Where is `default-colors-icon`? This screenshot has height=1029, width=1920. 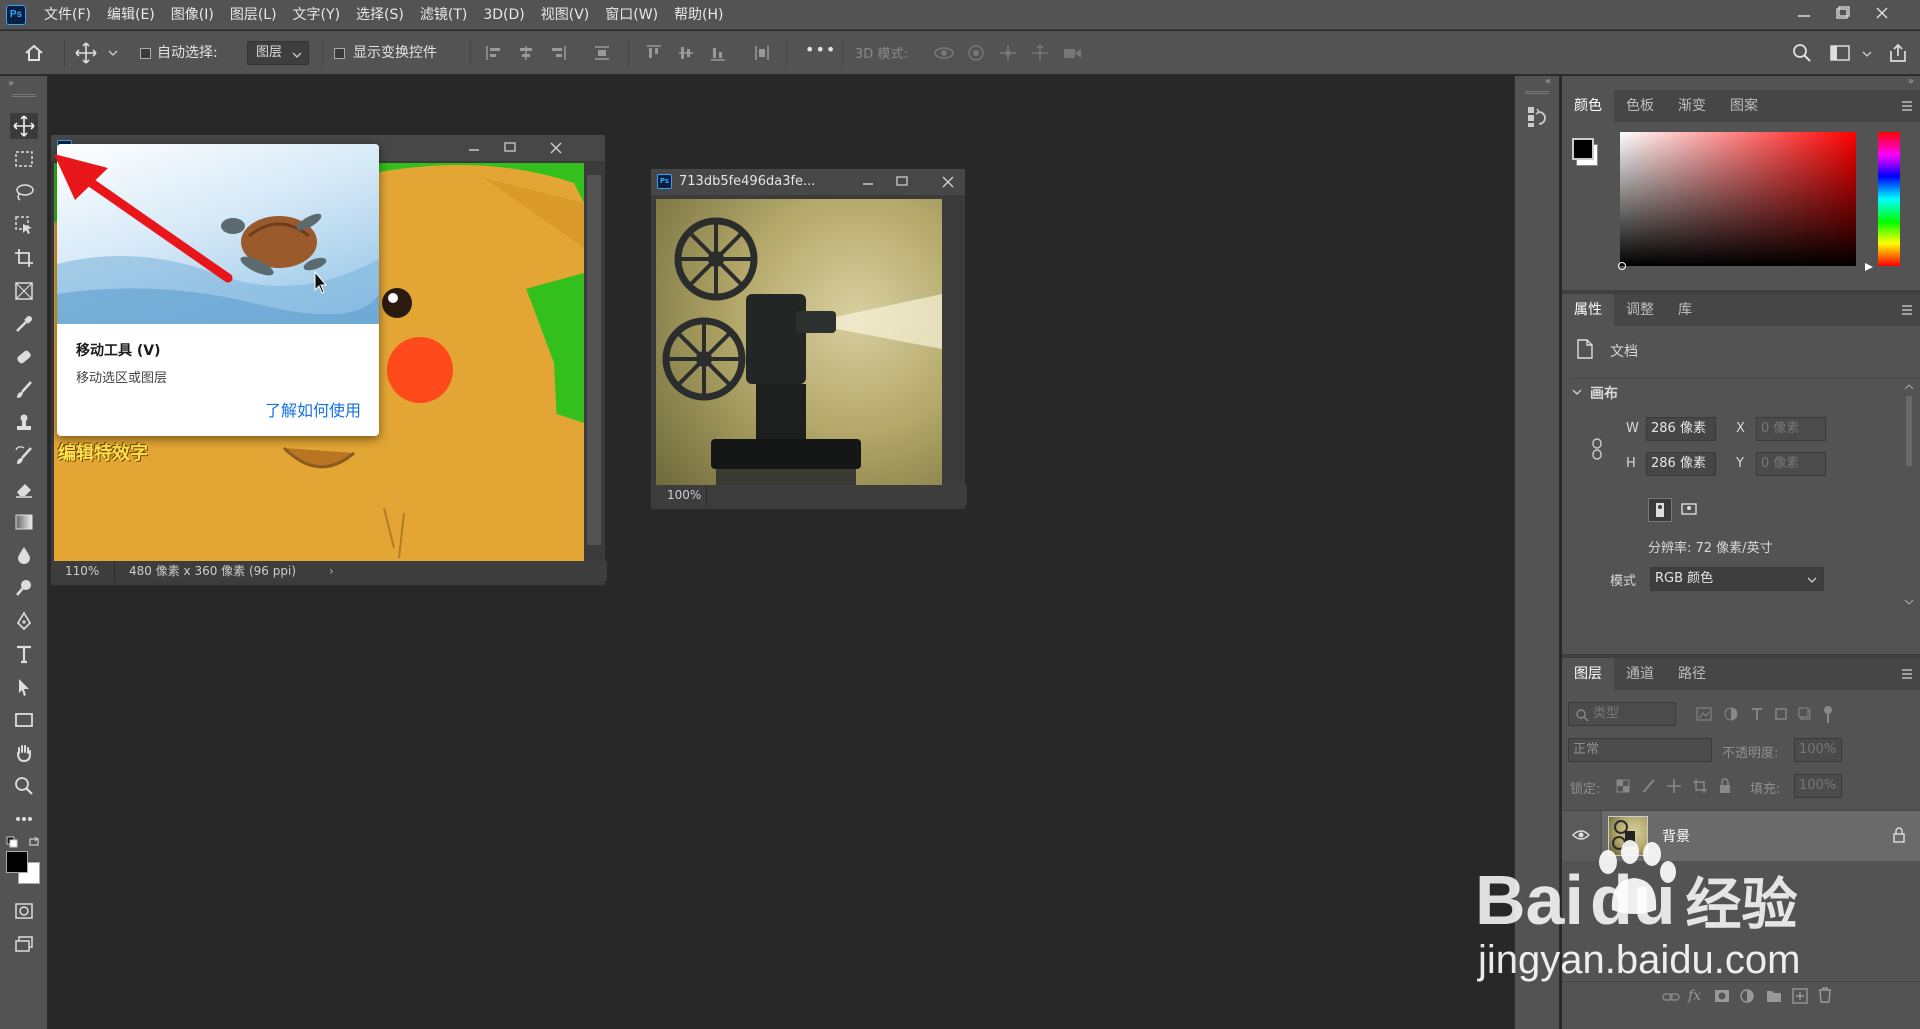 default-colors-icon is located at coordinates (12, 842).